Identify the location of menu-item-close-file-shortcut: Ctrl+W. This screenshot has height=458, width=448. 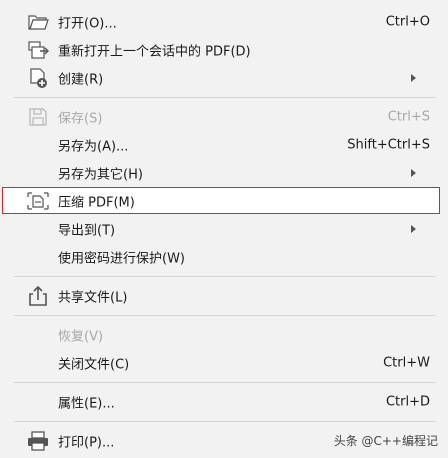
(406, 363).